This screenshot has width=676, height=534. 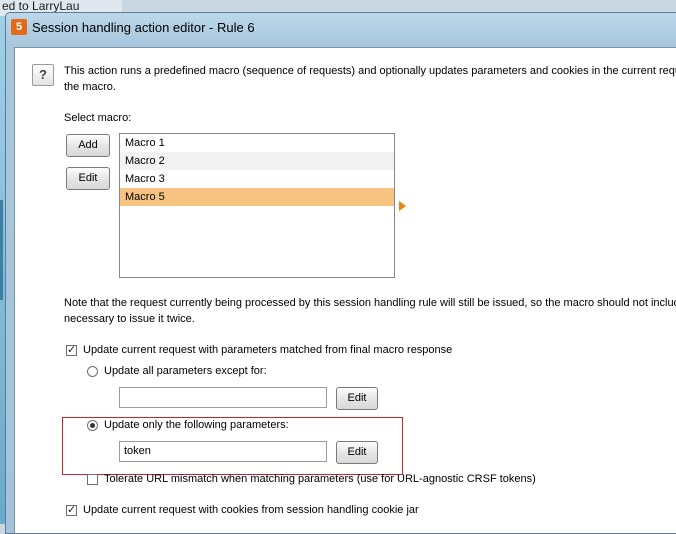 What do you see at coordinates (1, 250) in the screenshot?
I see `background-window-accent` at bounding box center [1, 250].